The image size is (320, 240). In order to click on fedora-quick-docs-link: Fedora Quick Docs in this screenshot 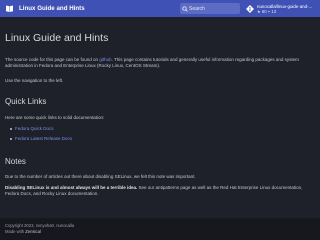, I will do `click(34, 128)`.